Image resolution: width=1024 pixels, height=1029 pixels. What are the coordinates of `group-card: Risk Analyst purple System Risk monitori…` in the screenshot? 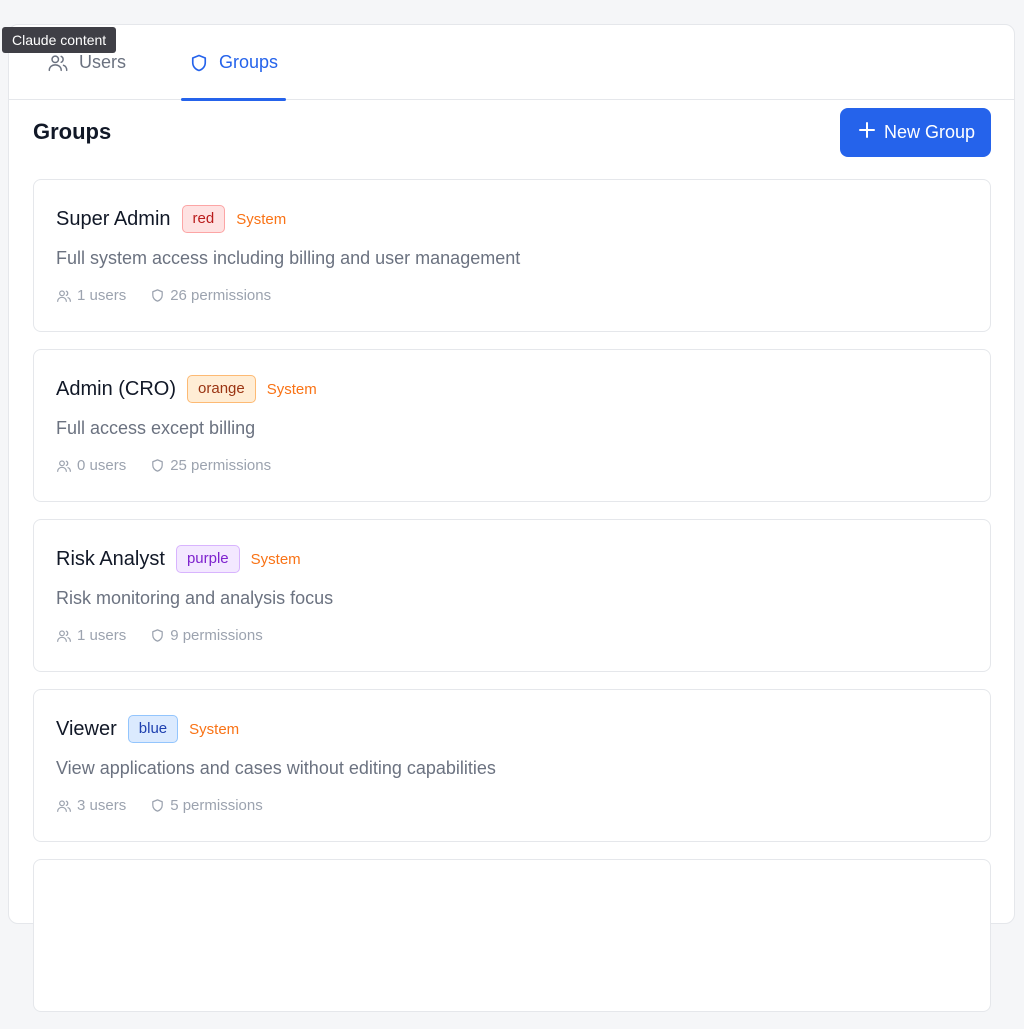 It's located at (512, 595).